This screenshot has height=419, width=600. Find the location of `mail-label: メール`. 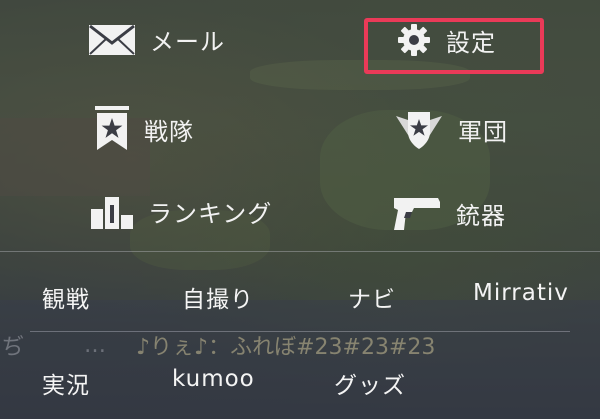

mail-label: メール is located at coordinates (187, 42).